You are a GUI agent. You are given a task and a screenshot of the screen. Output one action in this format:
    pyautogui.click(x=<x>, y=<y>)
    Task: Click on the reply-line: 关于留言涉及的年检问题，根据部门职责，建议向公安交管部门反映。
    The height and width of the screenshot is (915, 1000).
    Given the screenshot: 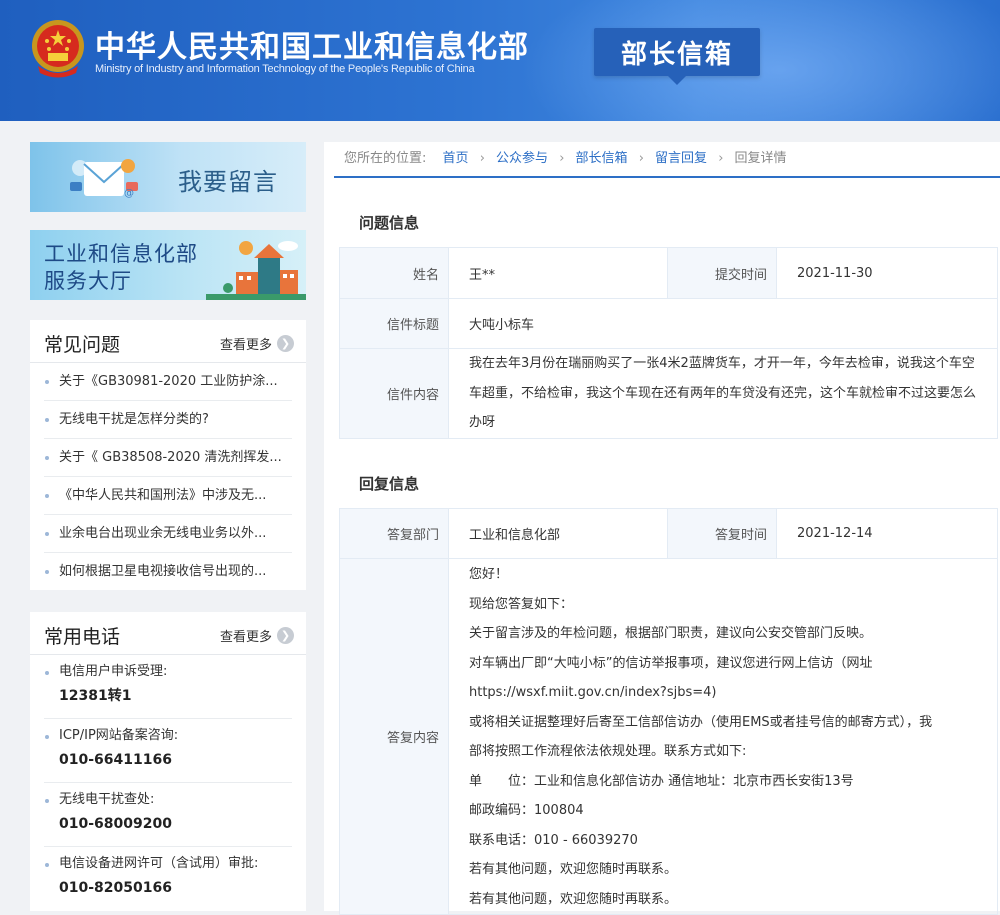 What is the action you would take?
    pyautogui.click(x=671, y=633)
    